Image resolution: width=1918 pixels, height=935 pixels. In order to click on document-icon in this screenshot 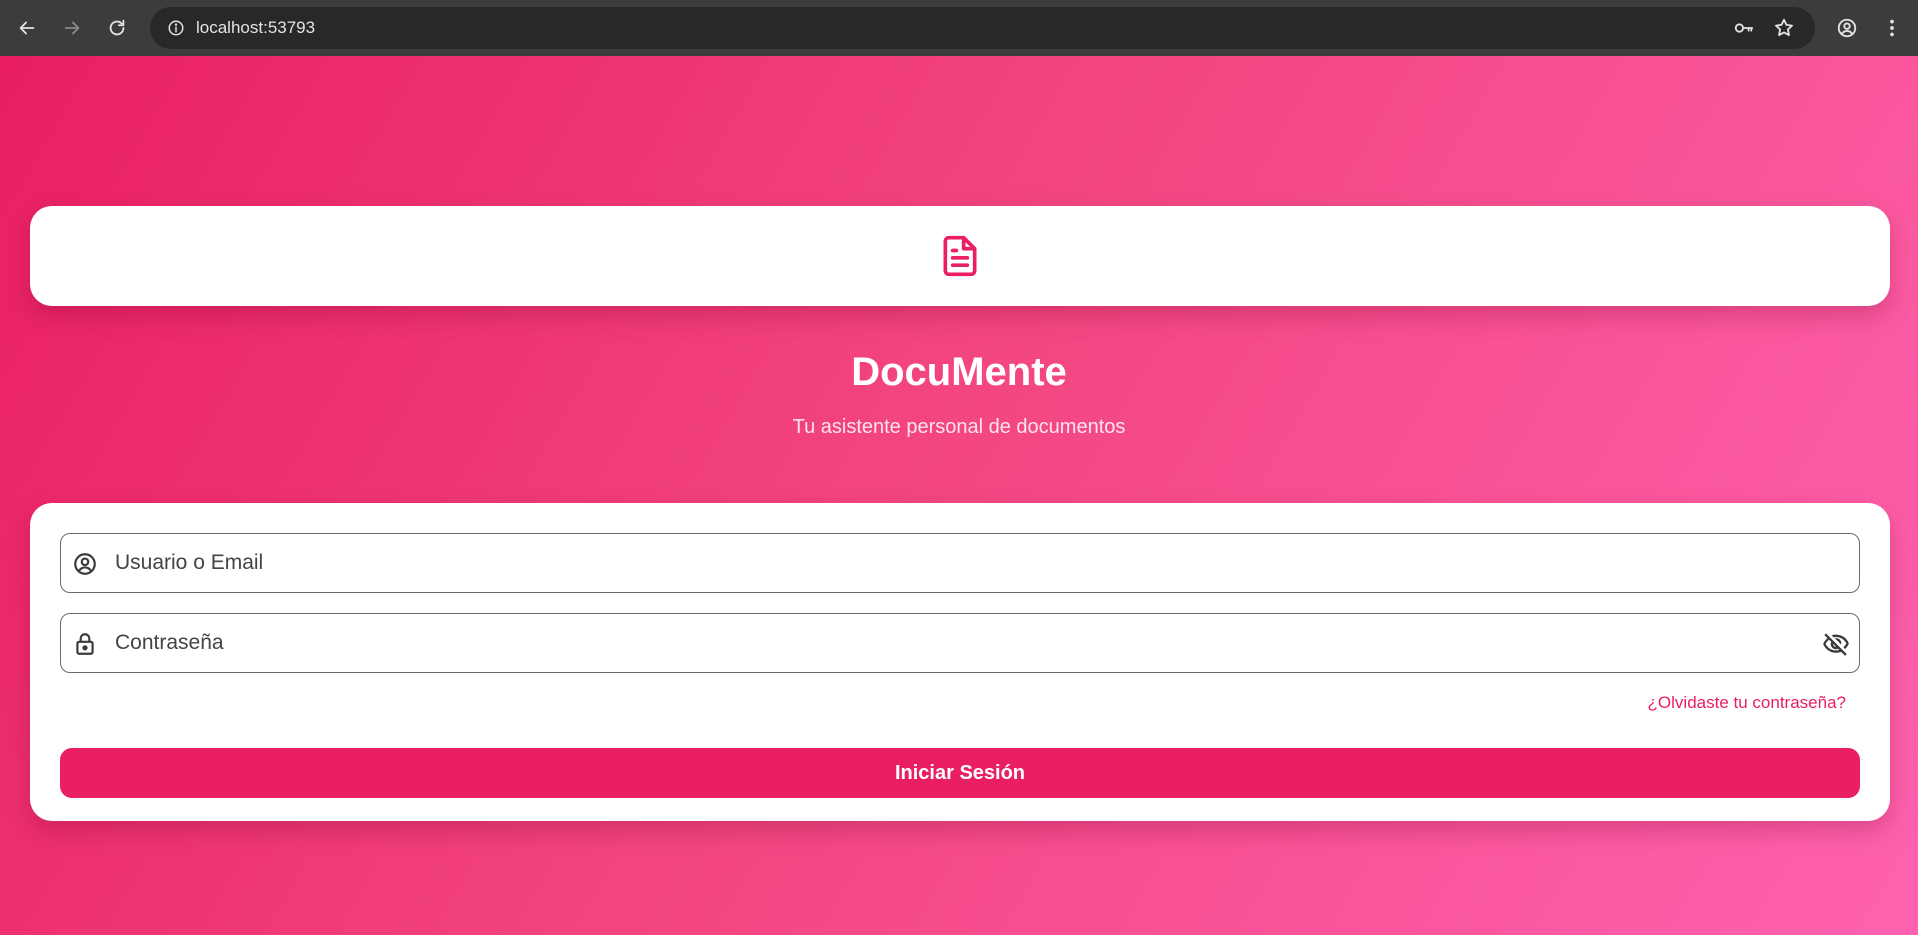, I will do `click(960, 256)`.